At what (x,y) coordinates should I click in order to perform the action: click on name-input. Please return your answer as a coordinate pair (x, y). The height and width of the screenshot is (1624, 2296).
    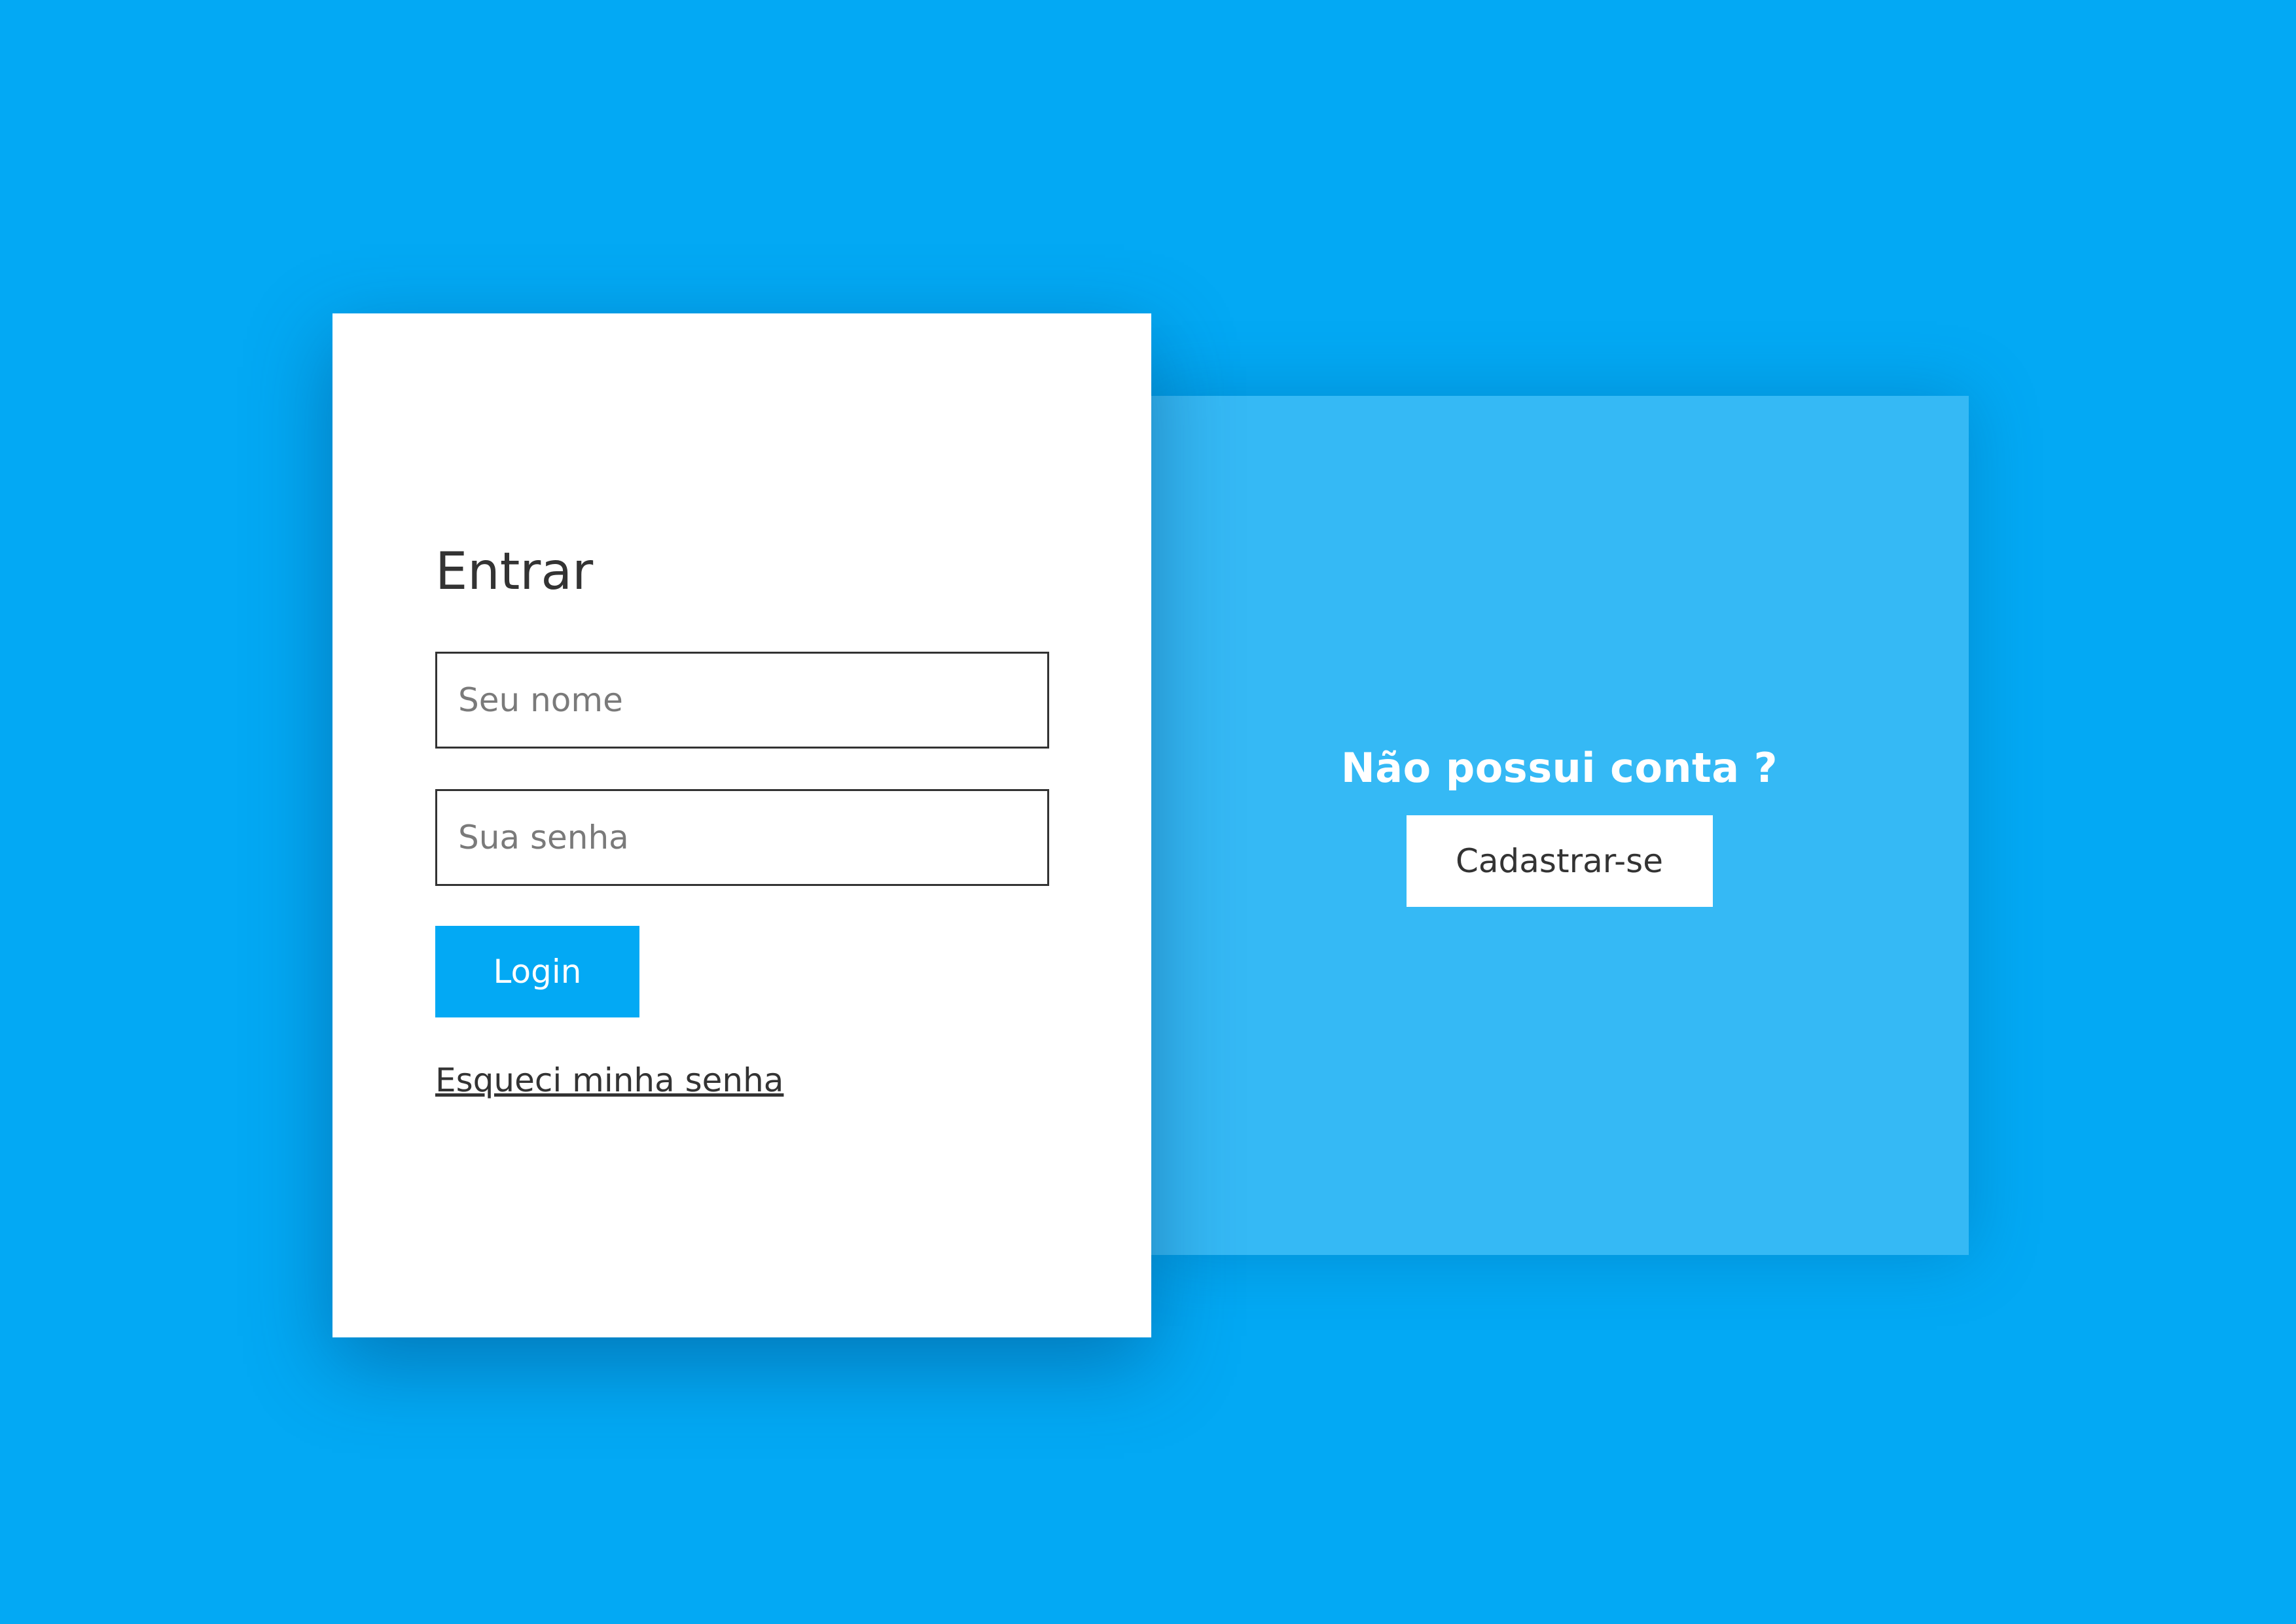
    Looking at the image, I should click on (742, 700).